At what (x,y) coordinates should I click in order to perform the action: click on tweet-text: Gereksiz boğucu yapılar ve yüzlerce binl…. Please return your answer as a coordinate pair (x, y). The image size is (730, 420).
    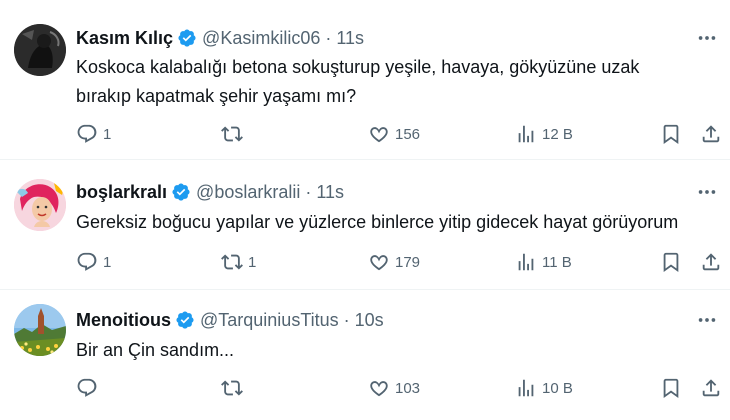
    Looking at the image, I should click on (396, 222).